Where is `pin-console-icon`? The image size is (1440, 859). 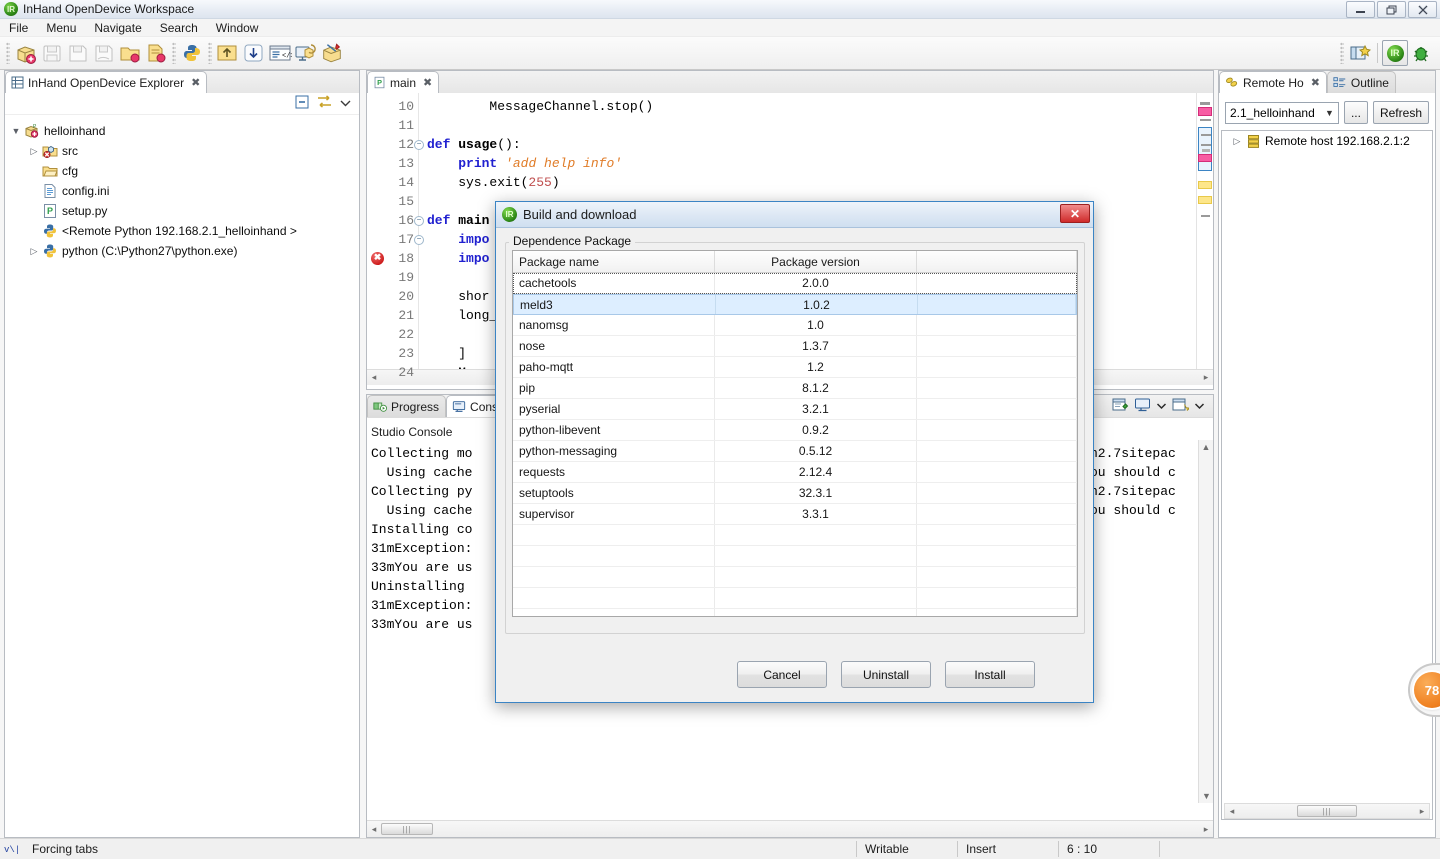 pin-console-icon is located at coordinates (1120, 406).